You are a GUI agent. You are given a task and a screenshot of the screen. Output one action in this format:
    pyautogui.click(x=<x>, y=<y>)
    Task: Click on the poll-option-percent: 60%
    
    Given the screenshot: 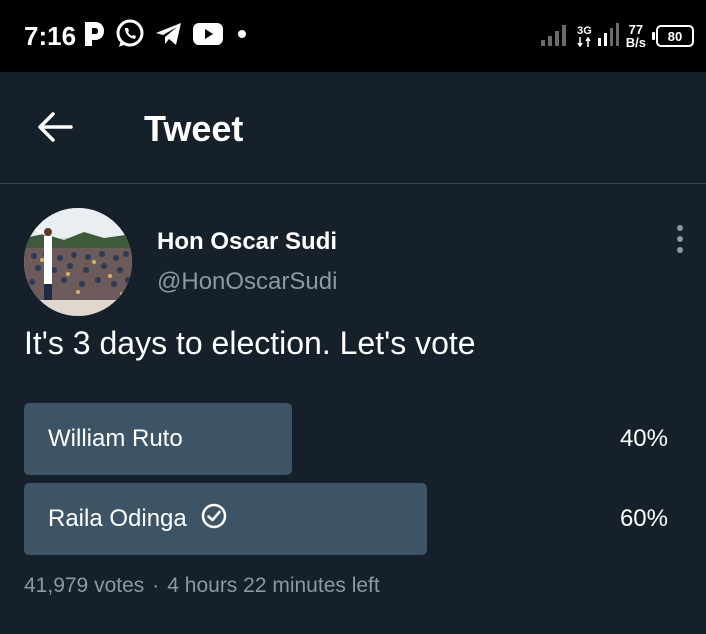 What is the action you would take?
    pyautogui.click(x=643, y=518)
    